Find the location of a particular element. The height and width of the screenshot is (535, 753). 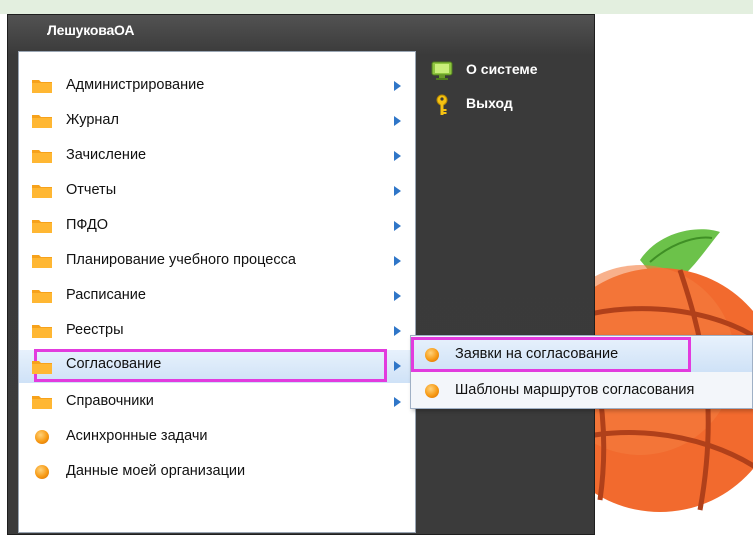

menu-item-label: Отчеты is located at coordinates (91, 190).